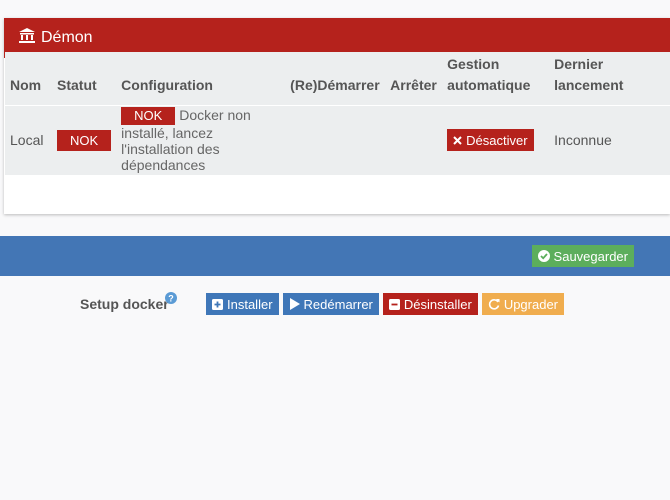 This screenshot has height=500, width=670. What do you see at coordinates (413, 140) in the screenshot?
I see `row-stop` at bounding box center [413, 140].